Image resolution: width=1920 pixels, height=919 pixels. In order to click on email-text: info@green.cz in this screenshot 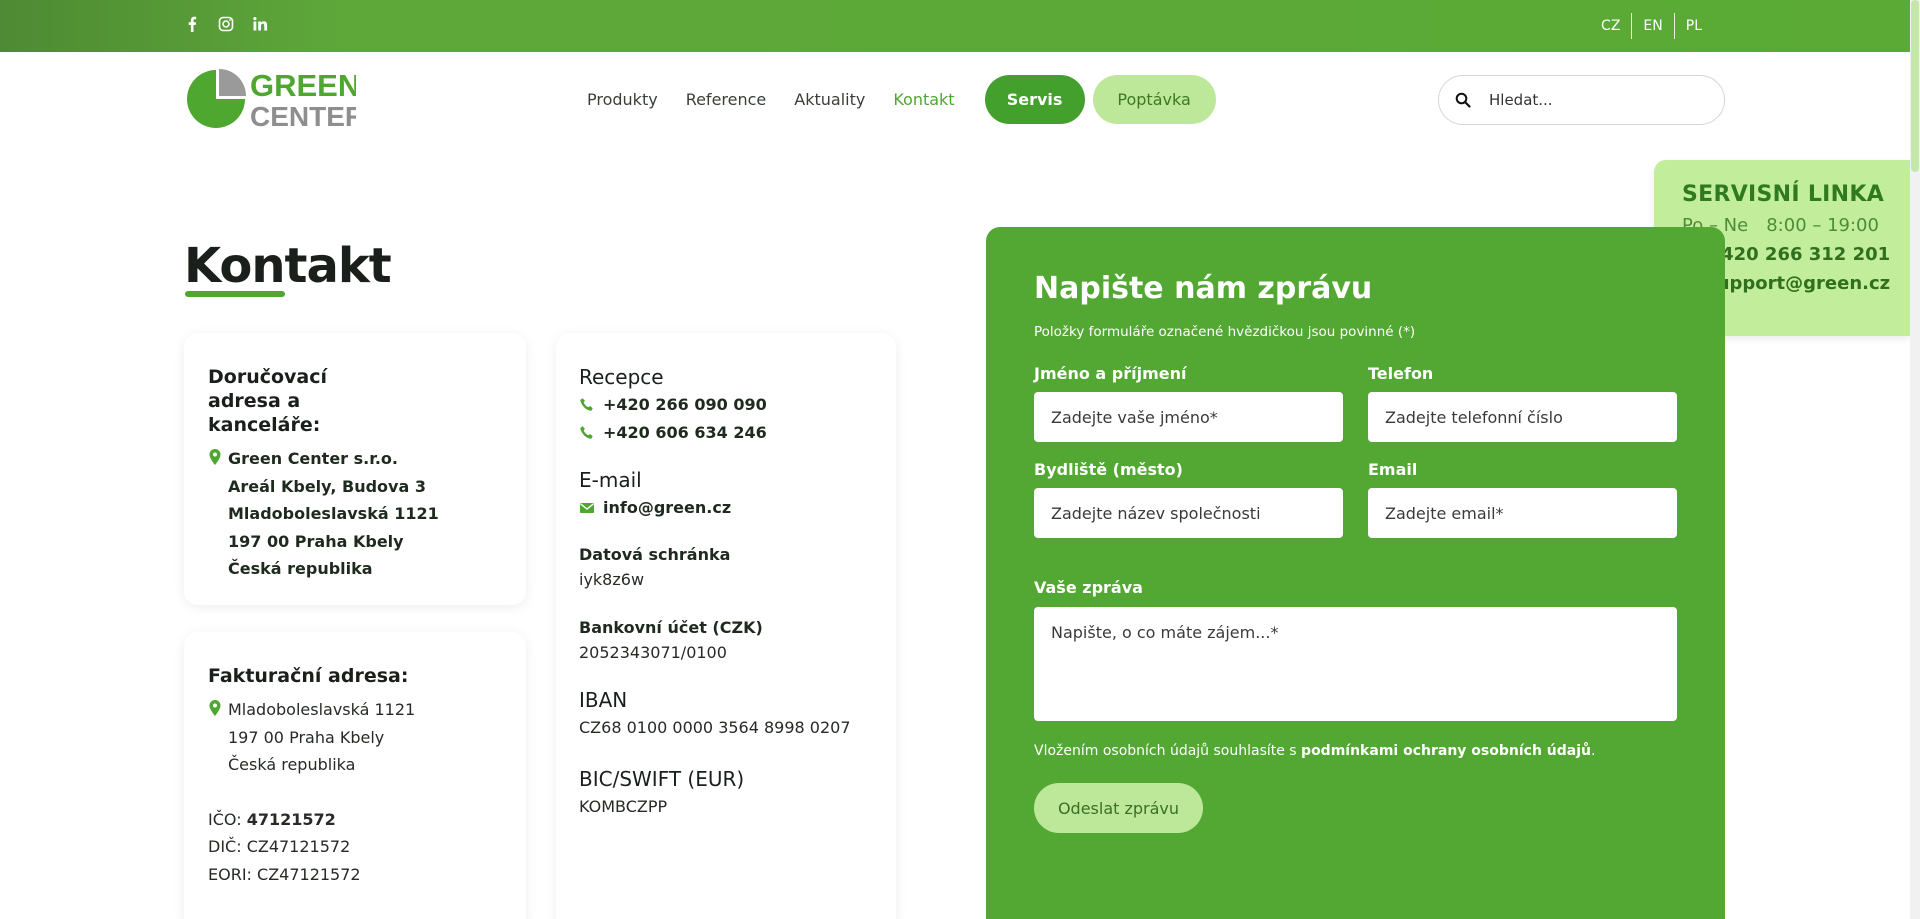, I will do `click(667, 507)`.